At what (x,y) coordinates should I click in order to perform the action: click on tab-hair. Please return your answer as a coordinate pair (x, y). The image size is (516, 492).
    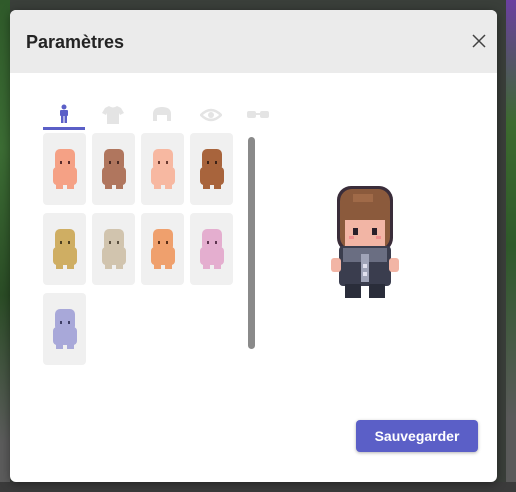
    Looking at the image, I should click on (162, 115).